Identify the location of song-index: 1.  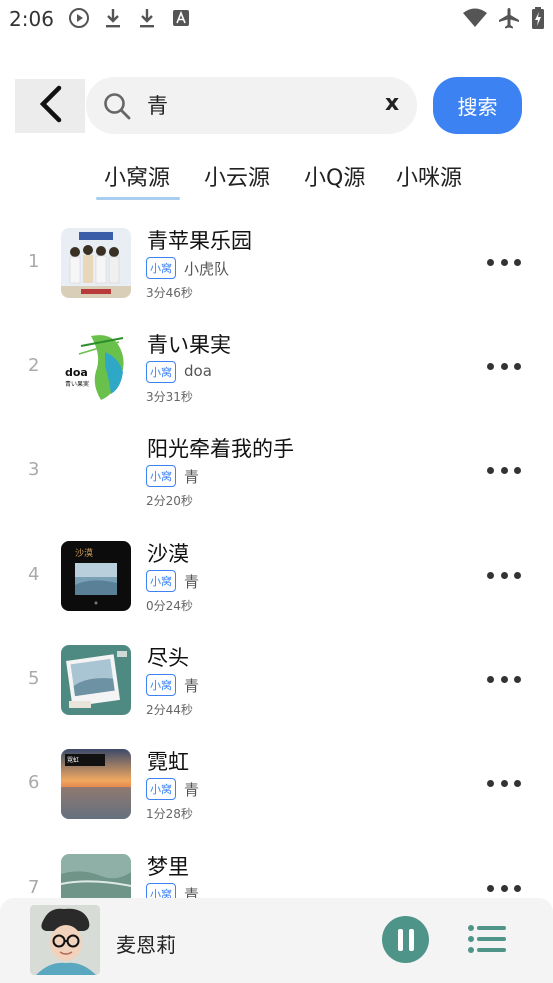
(34, 261).